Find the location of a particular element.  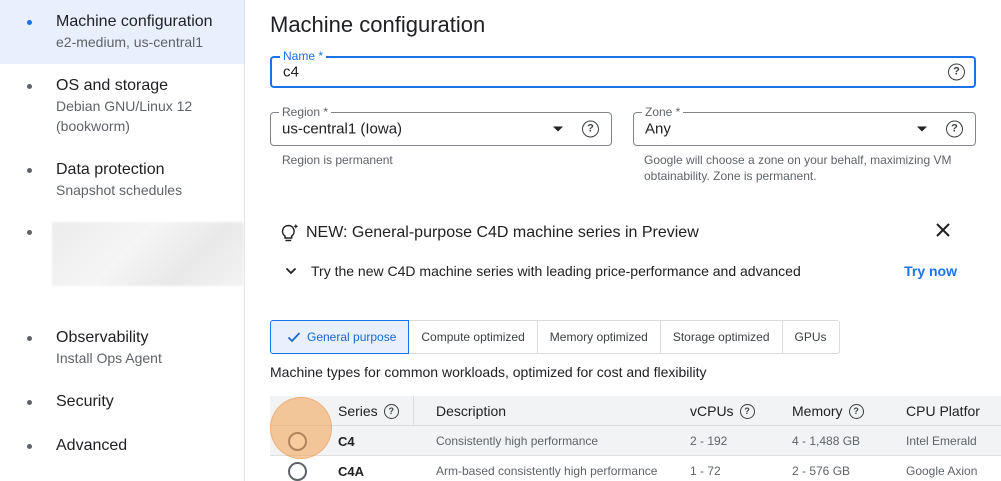

tab-label: Memory optimized is located at coordinates (598, 337).